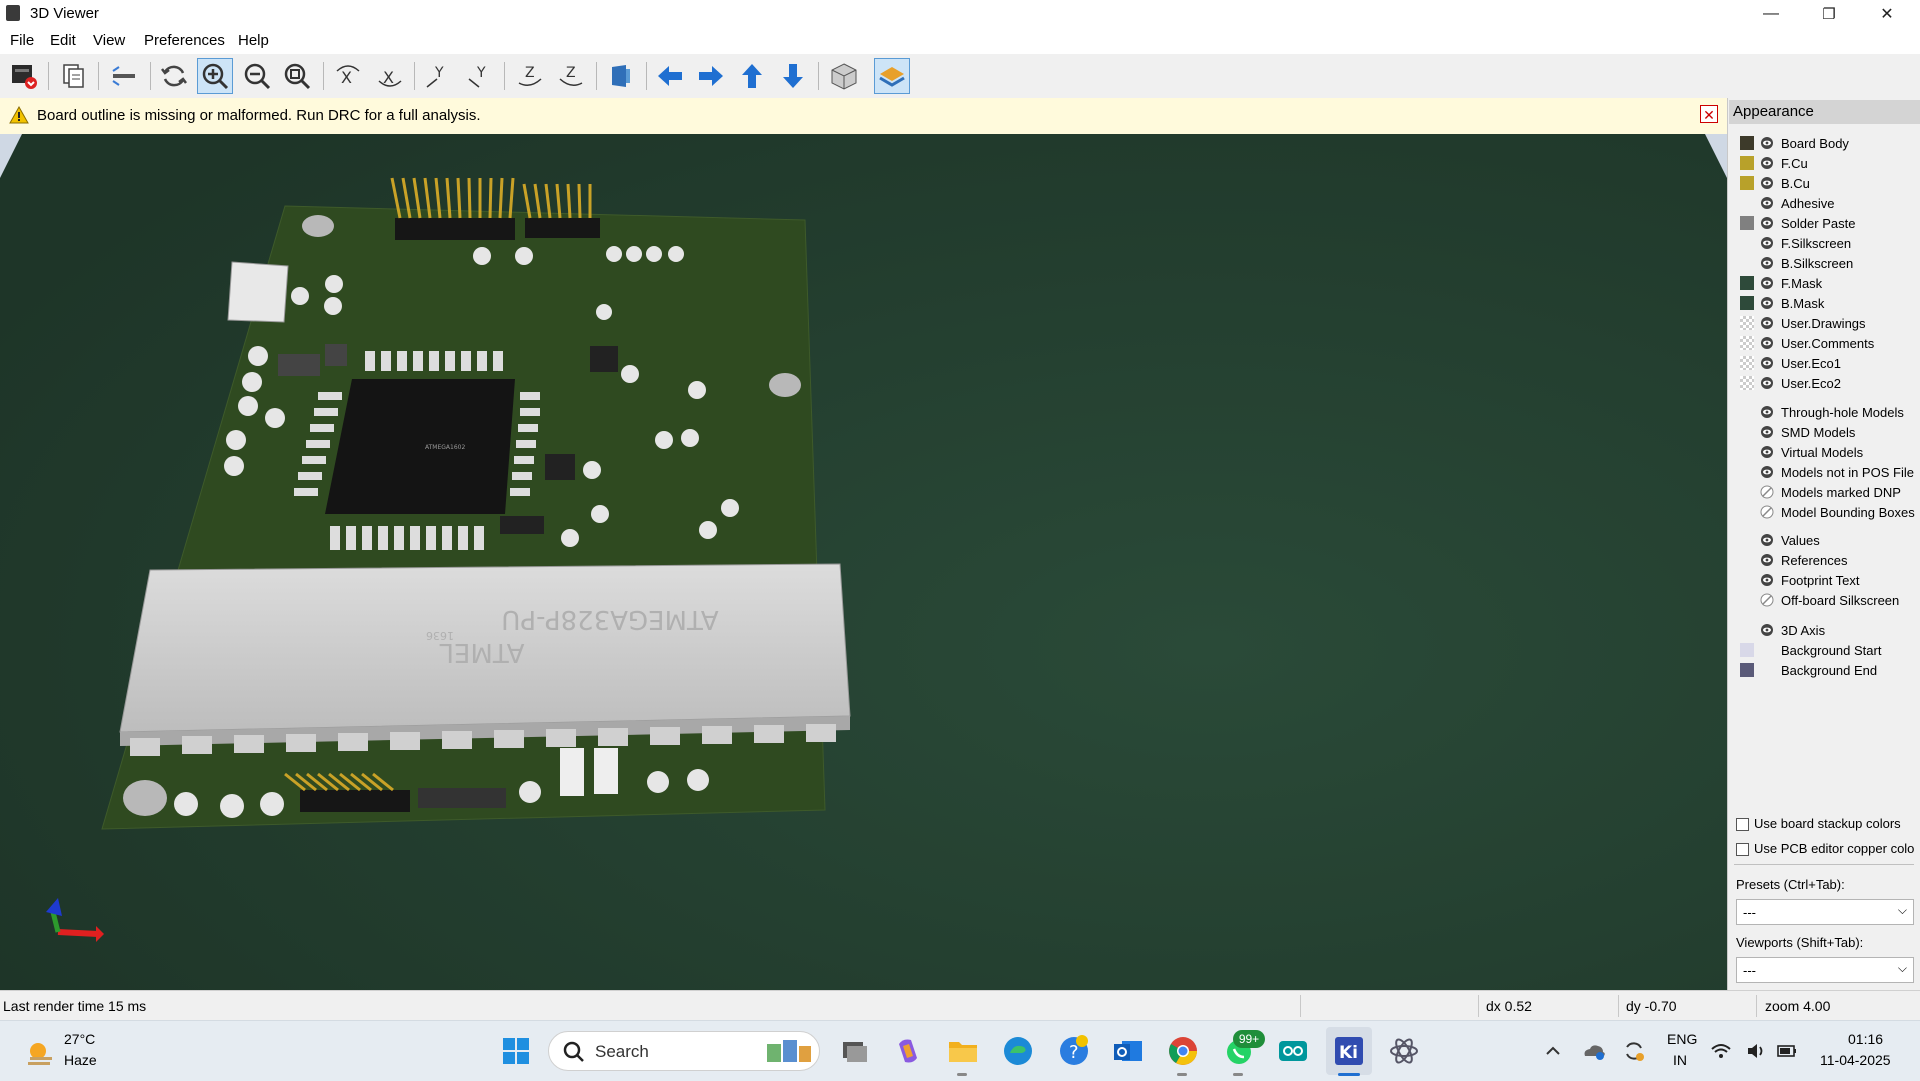 The image size is (1920, 1081). What do you see at coordinates (1825, 912) in the screenshot?
I see `presets-select: --- ⌵` at bounding box center [1825, 912].